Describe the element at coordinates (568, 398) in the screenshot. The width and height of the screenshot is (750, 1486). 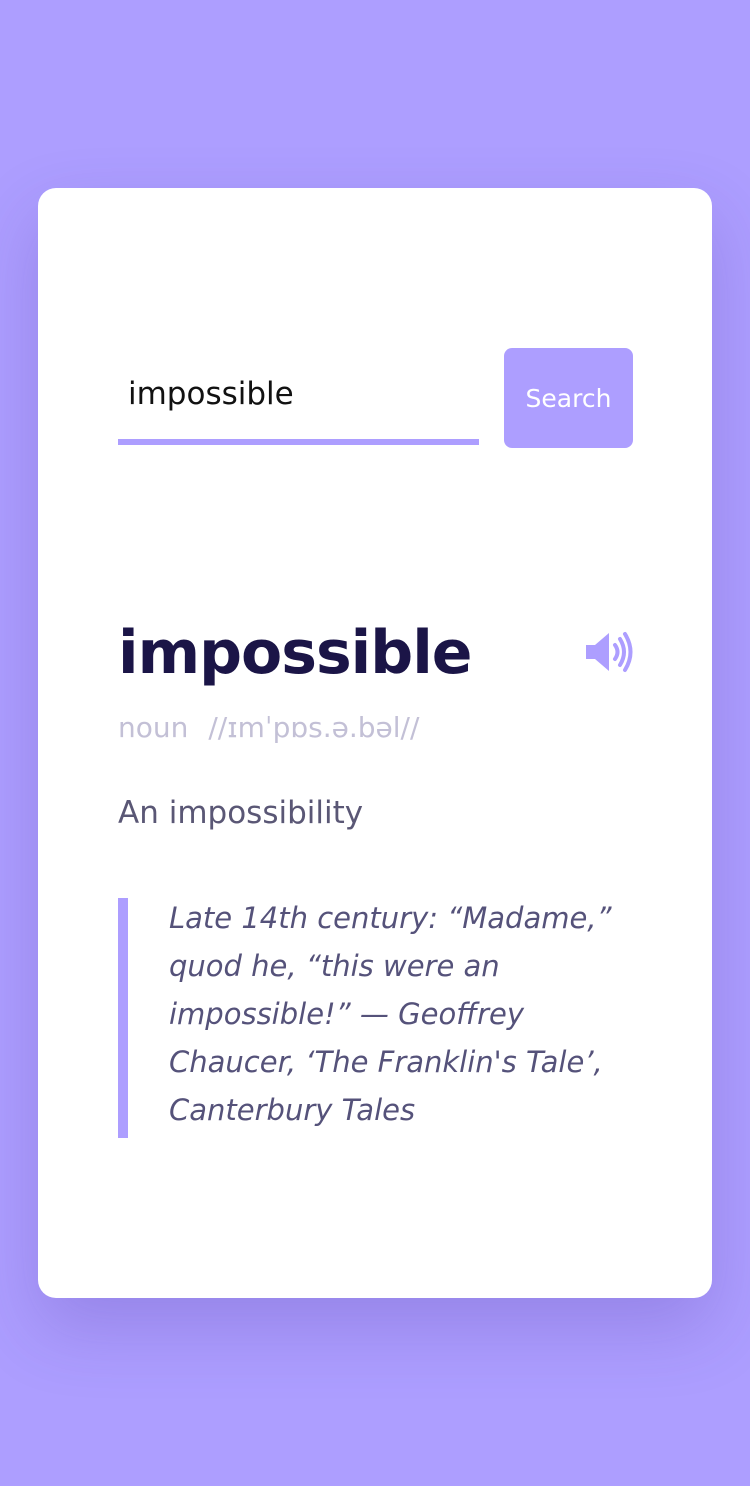
I see `search-button: Search` at that location.